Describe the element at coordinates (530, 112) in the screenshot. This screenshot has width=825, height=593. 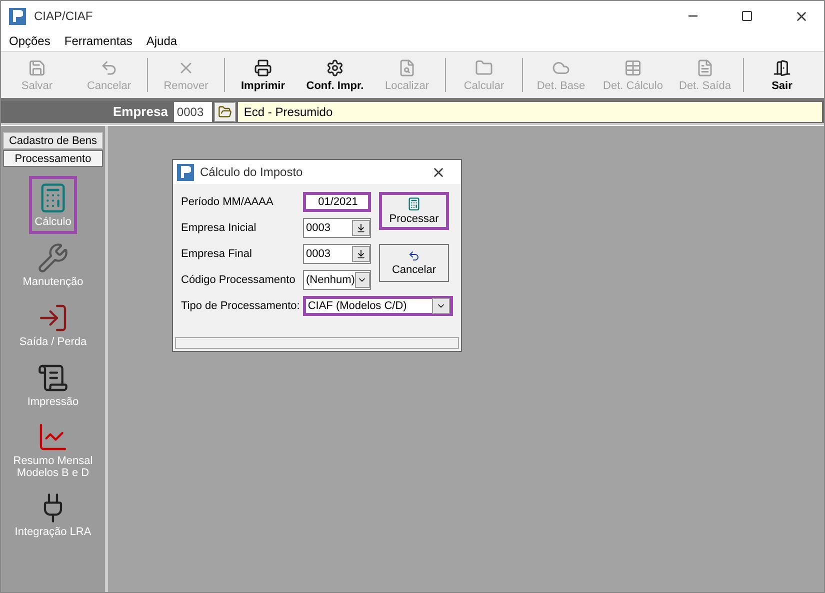
I see `company-name-field: Ecd - Presumido` at that location.